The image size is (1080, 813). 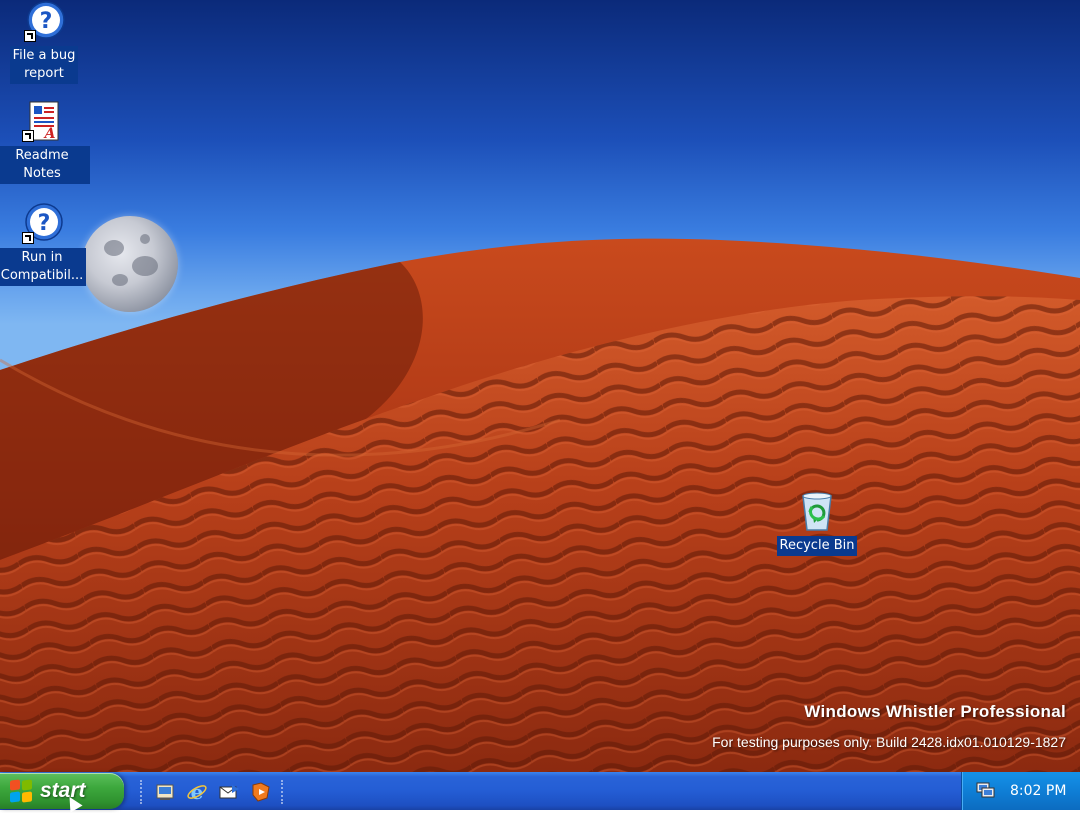 I want to click on recycle-bin-icon, so click(x=817, y=512).